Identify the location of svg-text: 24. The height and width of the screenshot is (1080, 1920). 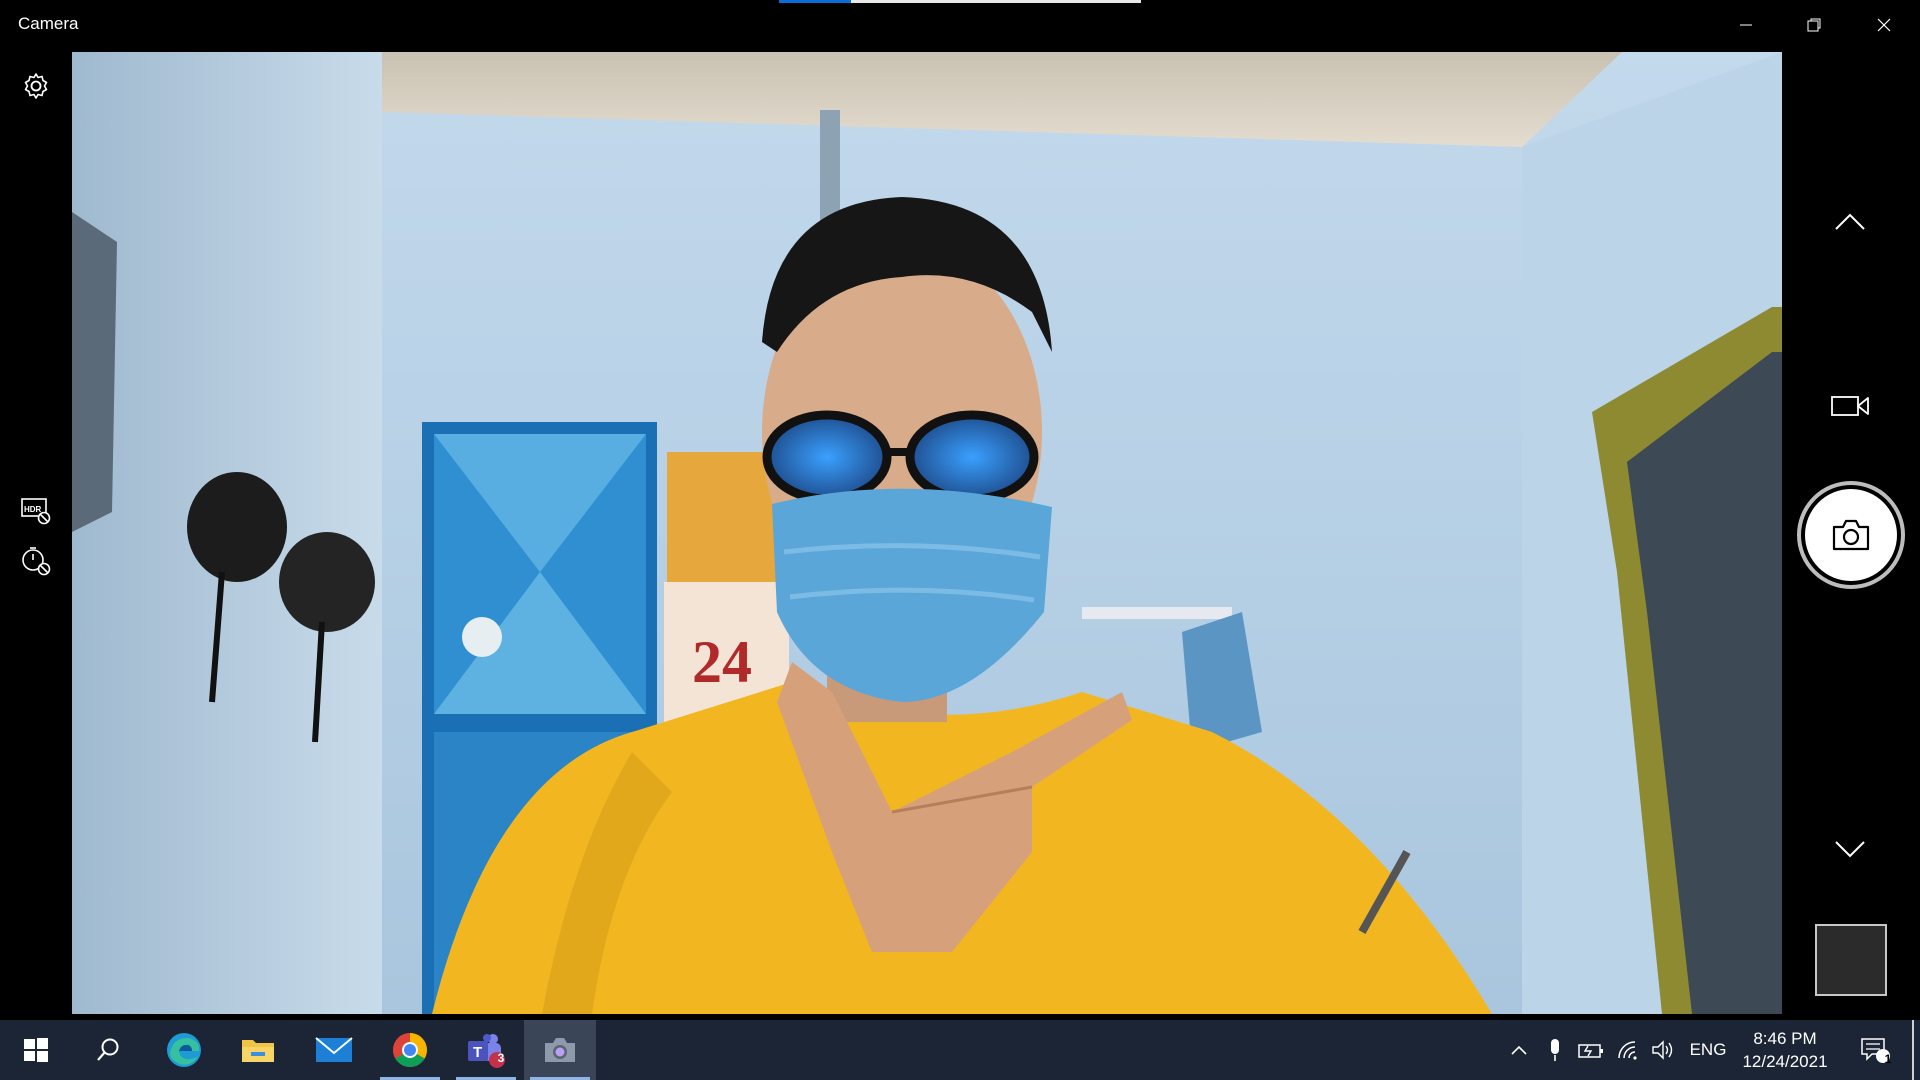
(722, 662).